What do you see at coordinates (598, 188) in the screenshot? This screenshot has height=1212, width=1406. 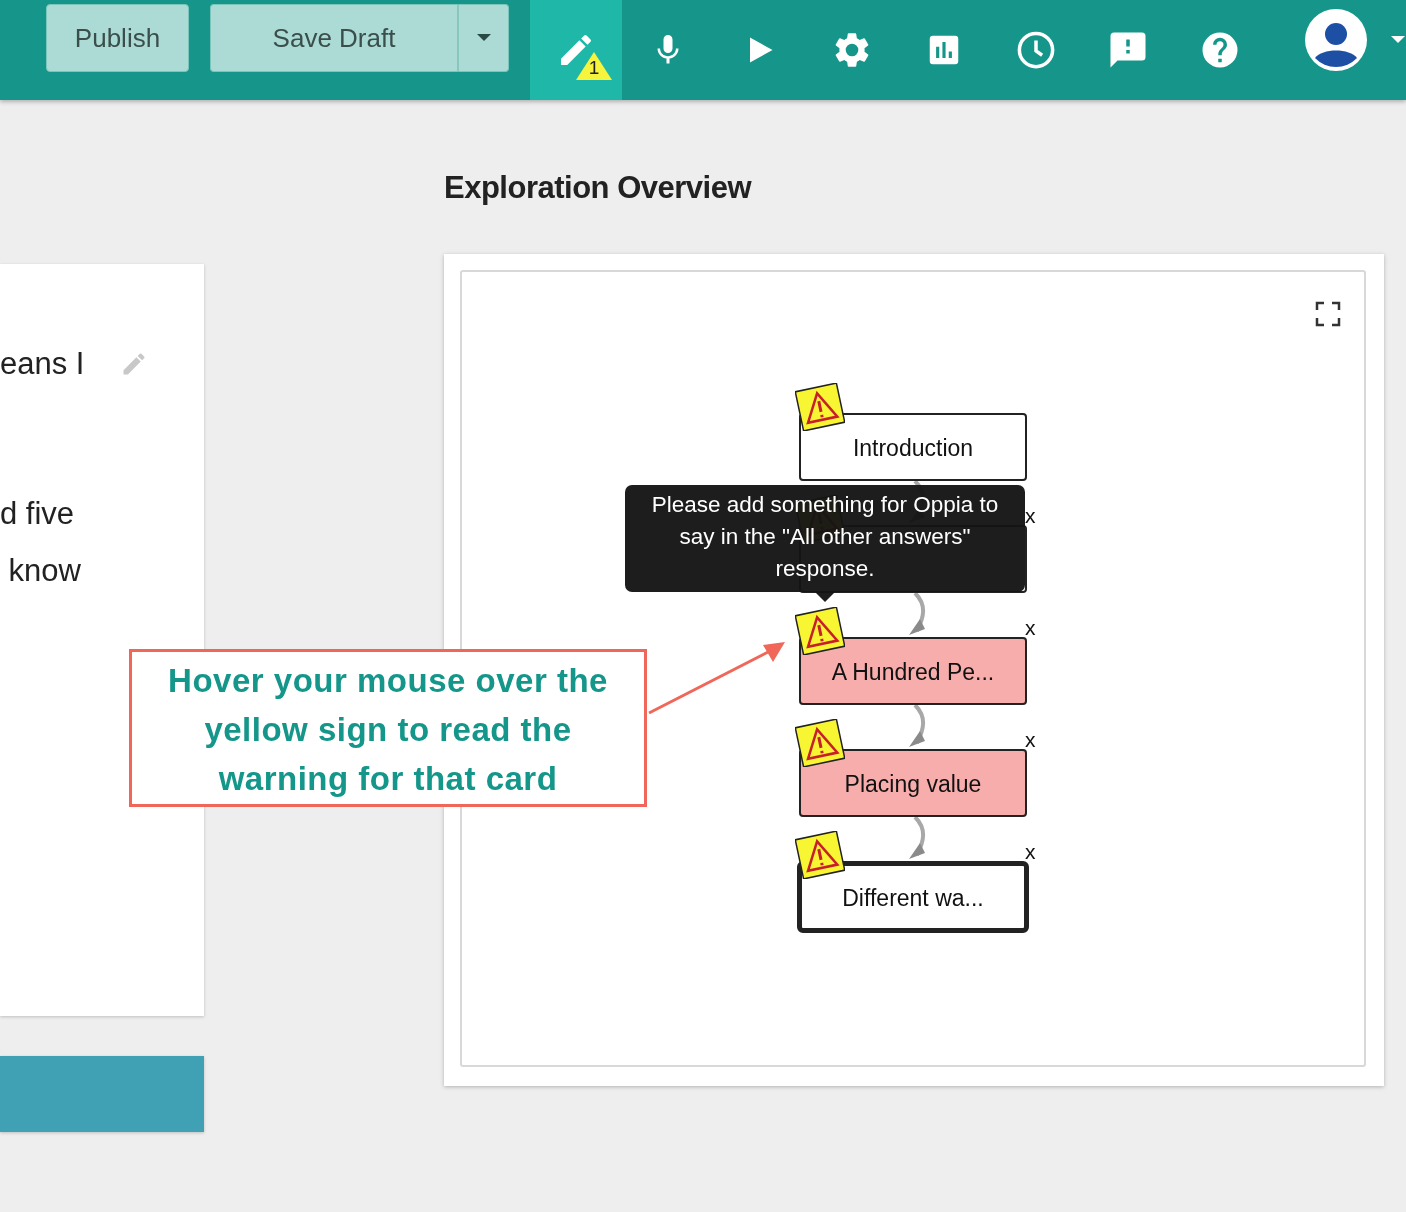 I see `section-heading: Exploration Overview` at bounding box center [598, 188].